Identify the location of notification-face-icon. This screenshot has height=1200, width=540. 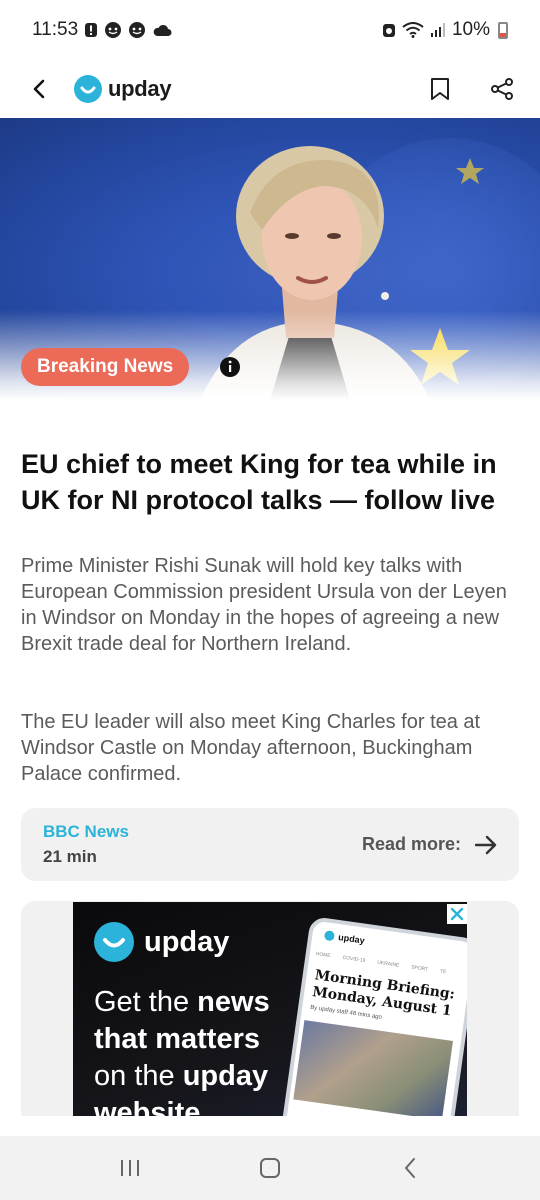
(113, 30).